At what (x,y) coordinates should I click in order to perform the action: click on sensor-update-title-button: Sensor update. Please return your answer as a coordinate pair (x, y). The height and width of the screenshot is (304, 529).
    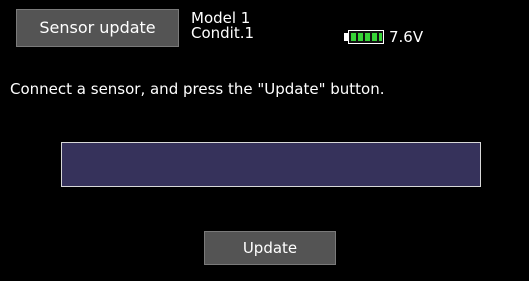
    Looking at the image, I should click on (97, 28).